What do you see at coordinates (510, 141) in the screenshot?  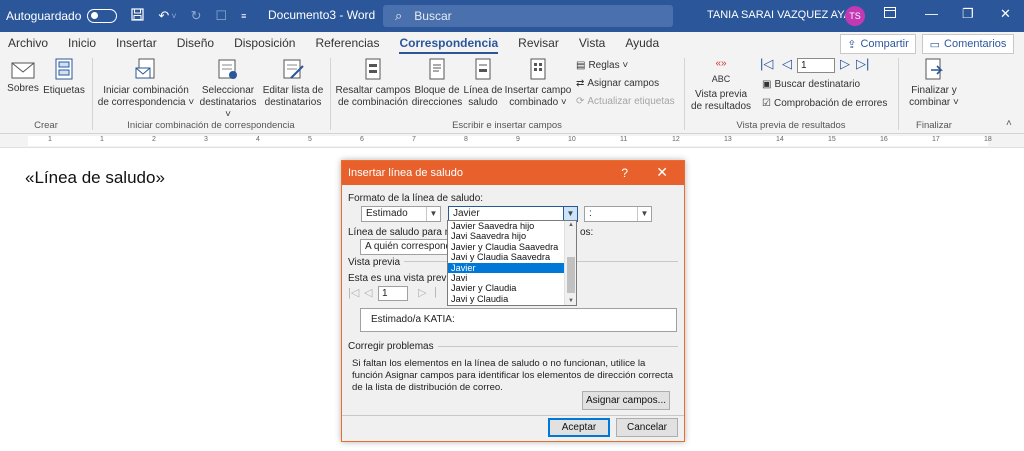 I see `ruler-track: 1 1 2 3 4 5 6 7 8 9 10 11 12 13 14 15 16 17 18` at bounding box center [510, 141].